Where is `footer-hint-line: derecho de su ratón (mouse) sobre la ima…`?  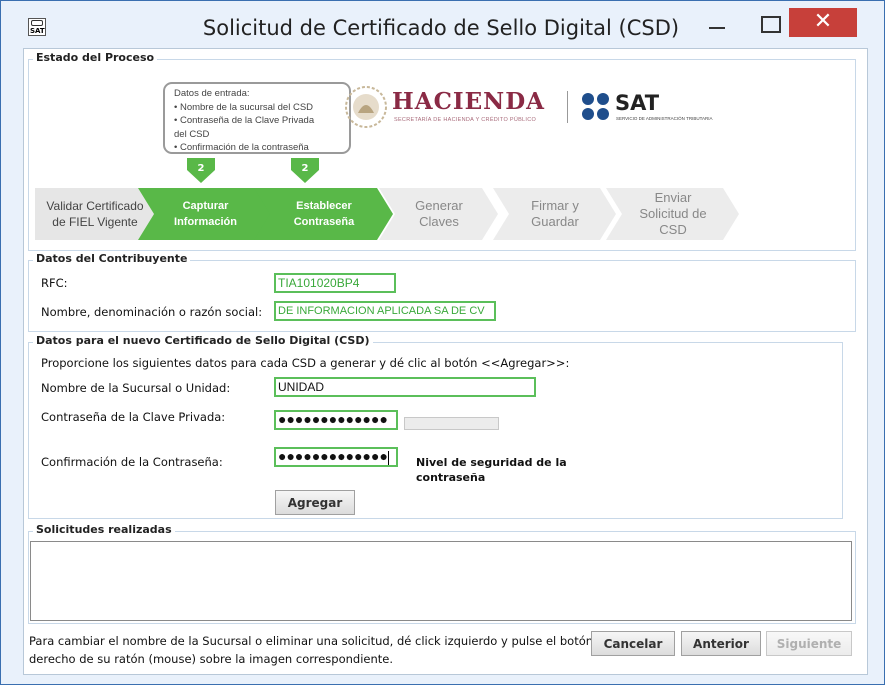 footer-hint-line: derecho de su ratón (mouse) sobre la ima… is located at coordinates (211, 659).